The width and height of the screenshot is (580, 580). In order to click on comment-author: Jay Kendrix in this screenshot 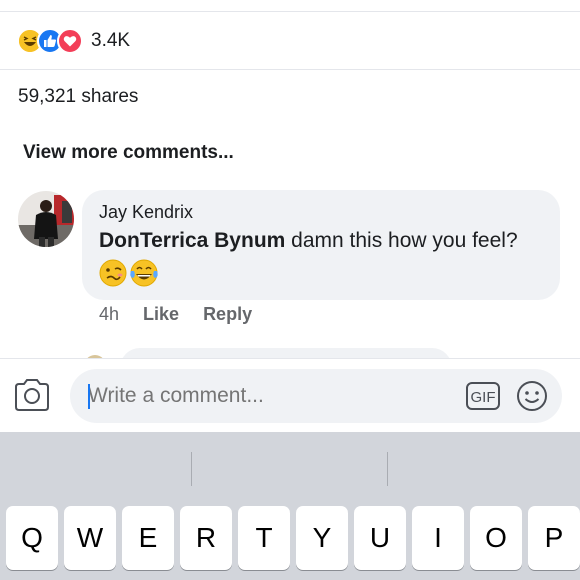, I will do `click(329, 212)`.